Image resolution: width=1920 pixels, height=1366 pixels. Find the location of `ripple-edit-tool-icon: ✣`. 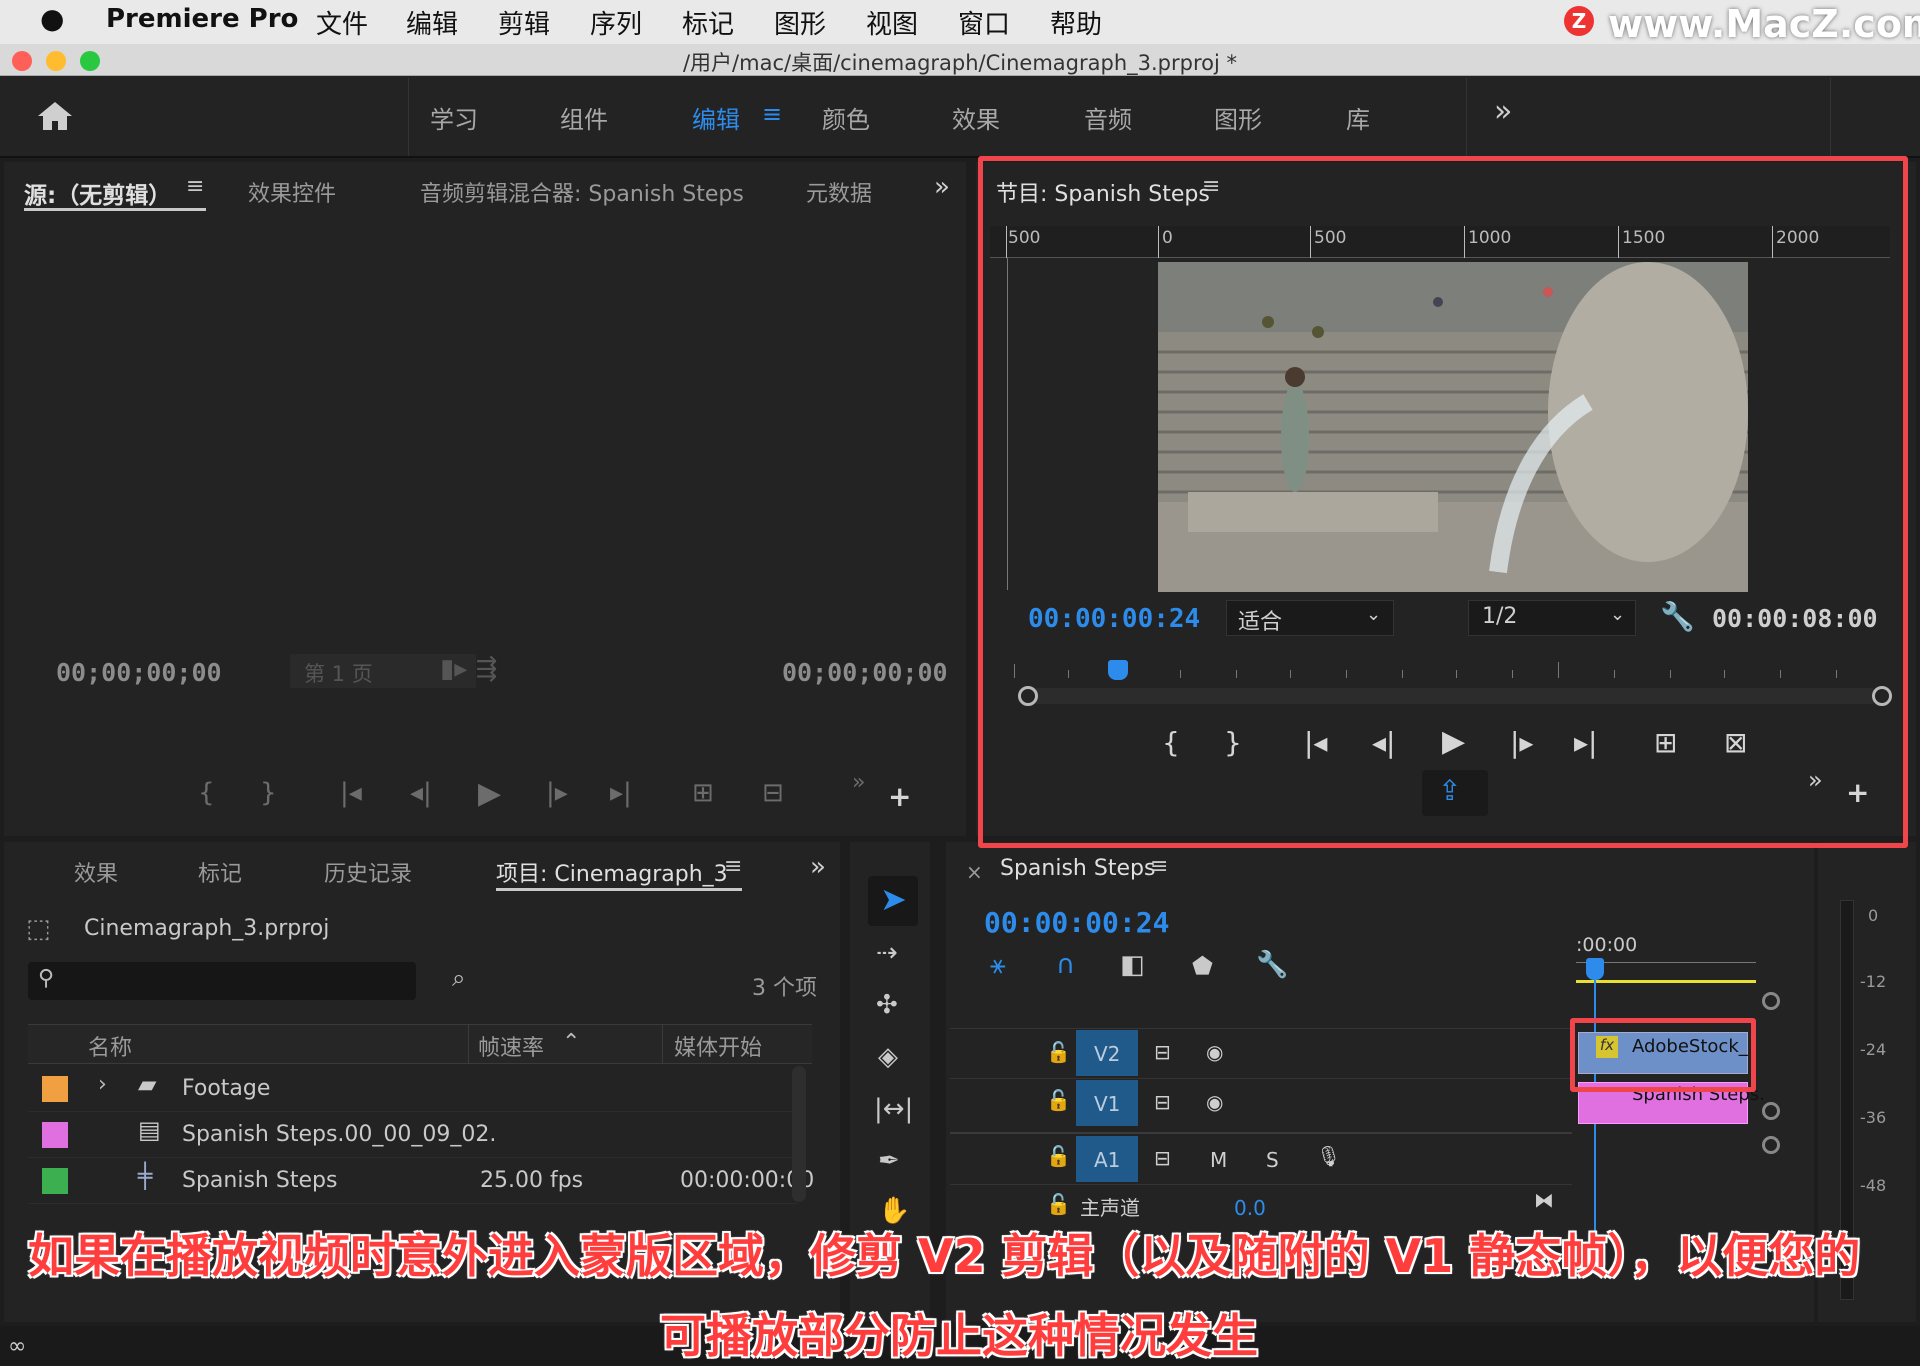

ripple-edit-tool-icon: ✣ is located at coordinates (887, 1005).